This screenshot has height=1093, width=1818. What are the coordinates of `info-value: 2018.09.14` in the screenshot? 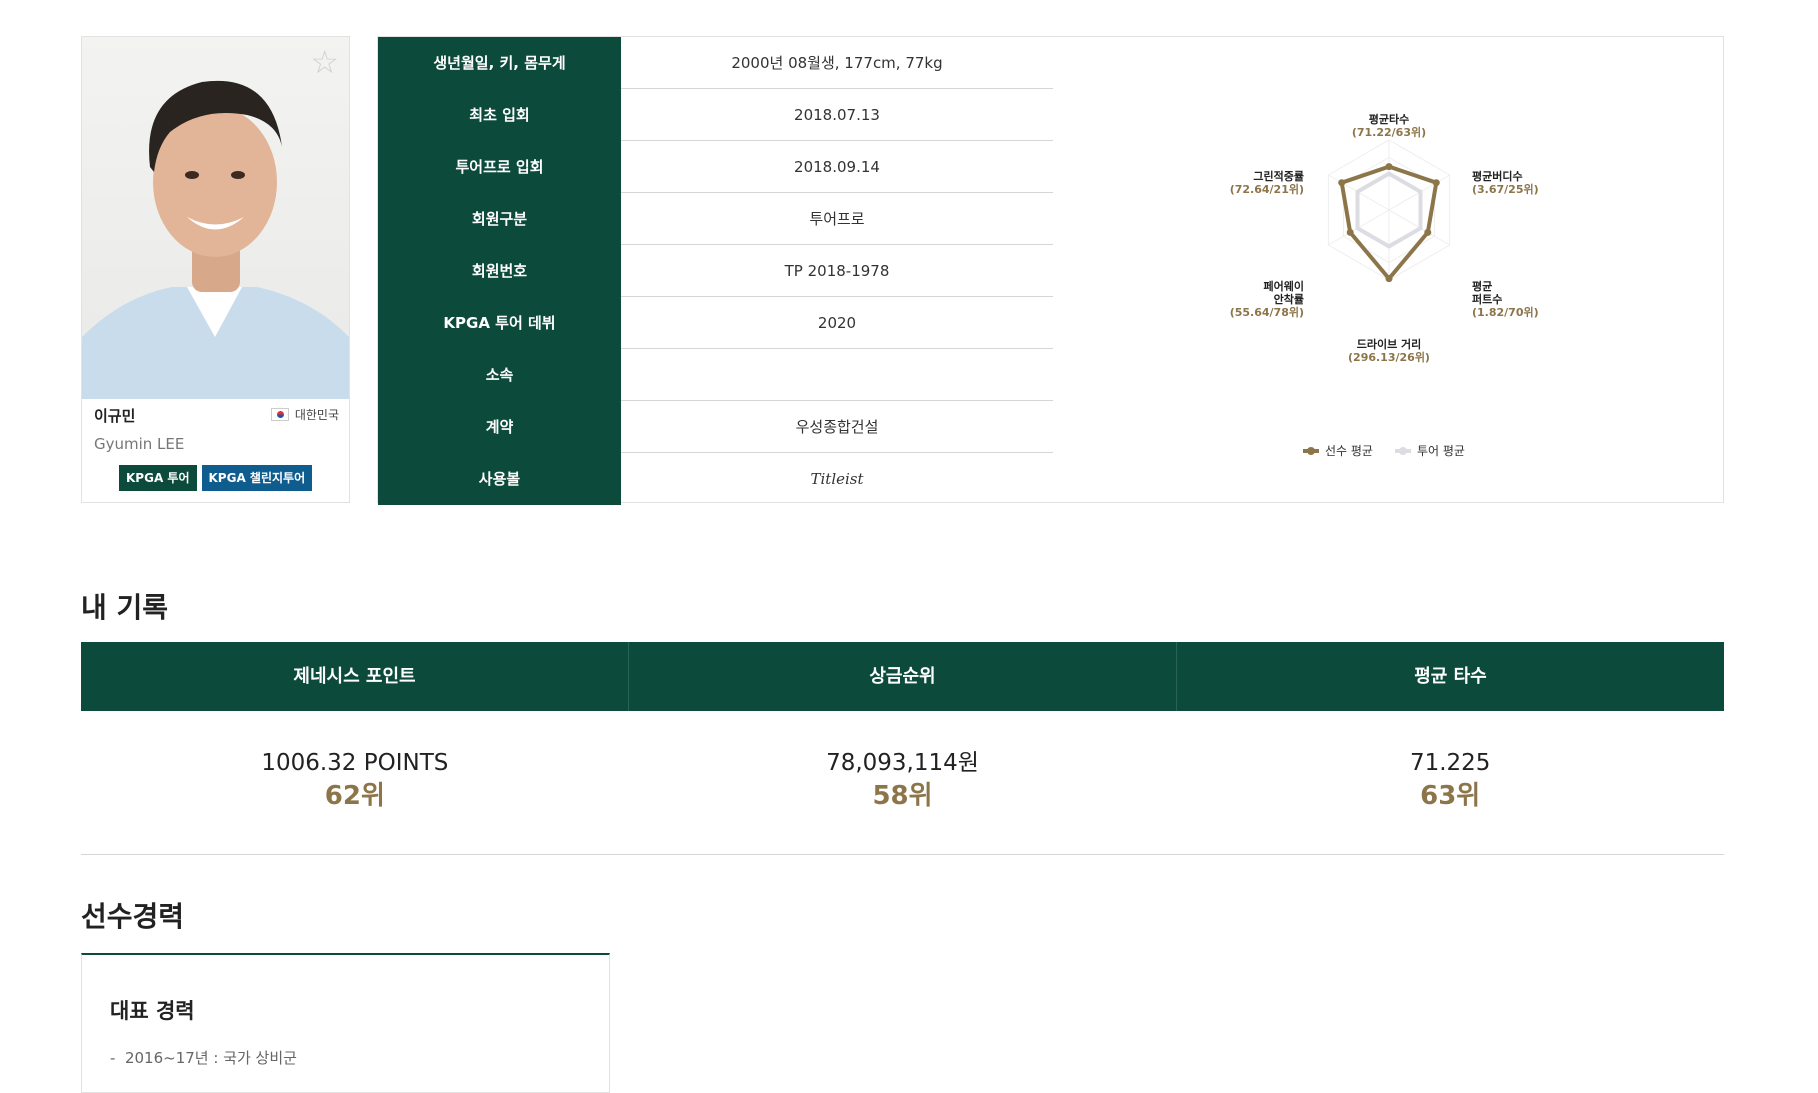 It's located at (837, 166).